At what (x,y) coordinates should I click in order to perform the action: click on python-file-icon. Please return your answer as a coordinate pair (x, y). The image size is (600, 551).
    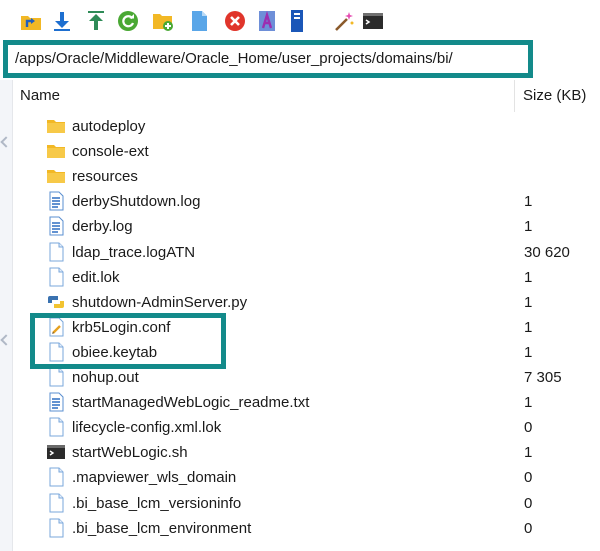
    Looking at the image, I should click on (56, 302).